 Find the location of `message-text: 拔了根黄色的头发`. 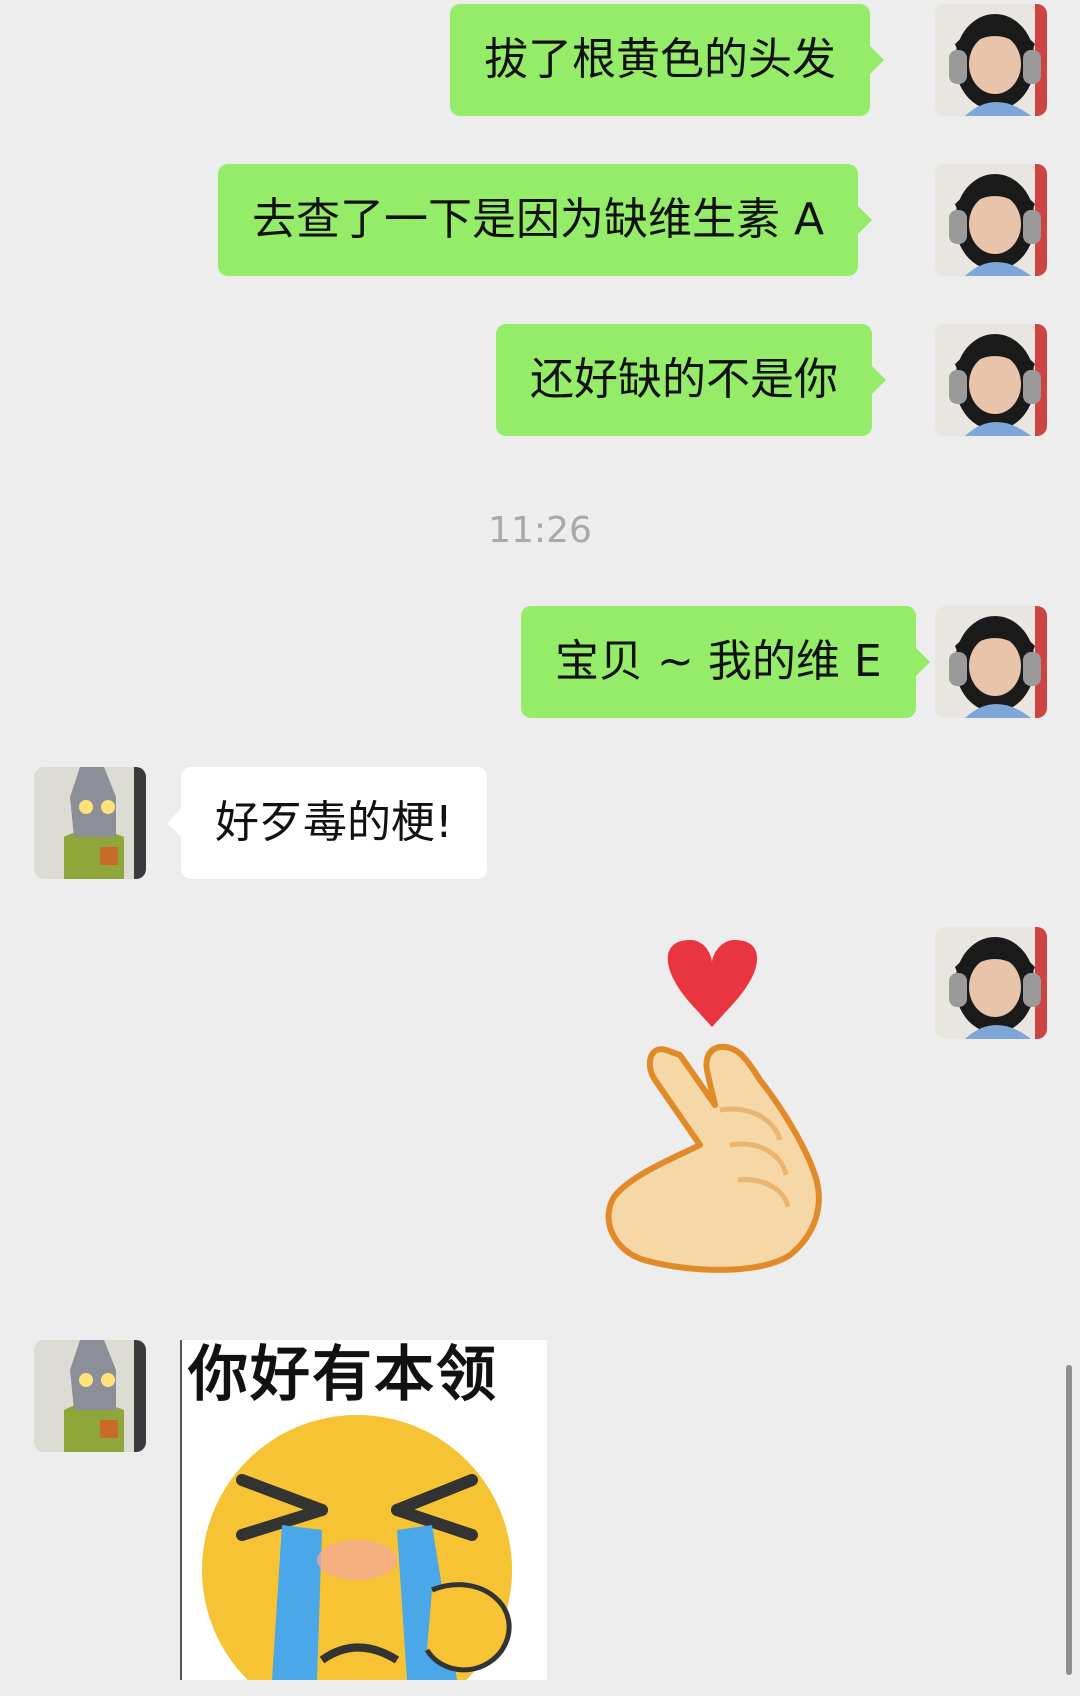

message-text: 拔了根黄色的头发 is located at coordinates (660, 59).